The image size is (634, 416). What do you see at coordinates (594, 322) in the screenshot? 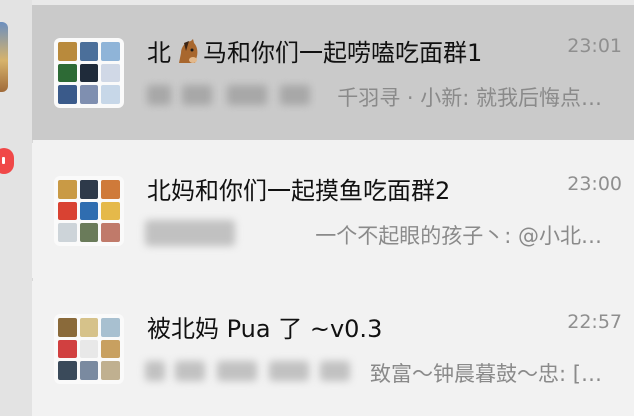
I see `chat-time: 22:57` at bounding box center [594, 322].